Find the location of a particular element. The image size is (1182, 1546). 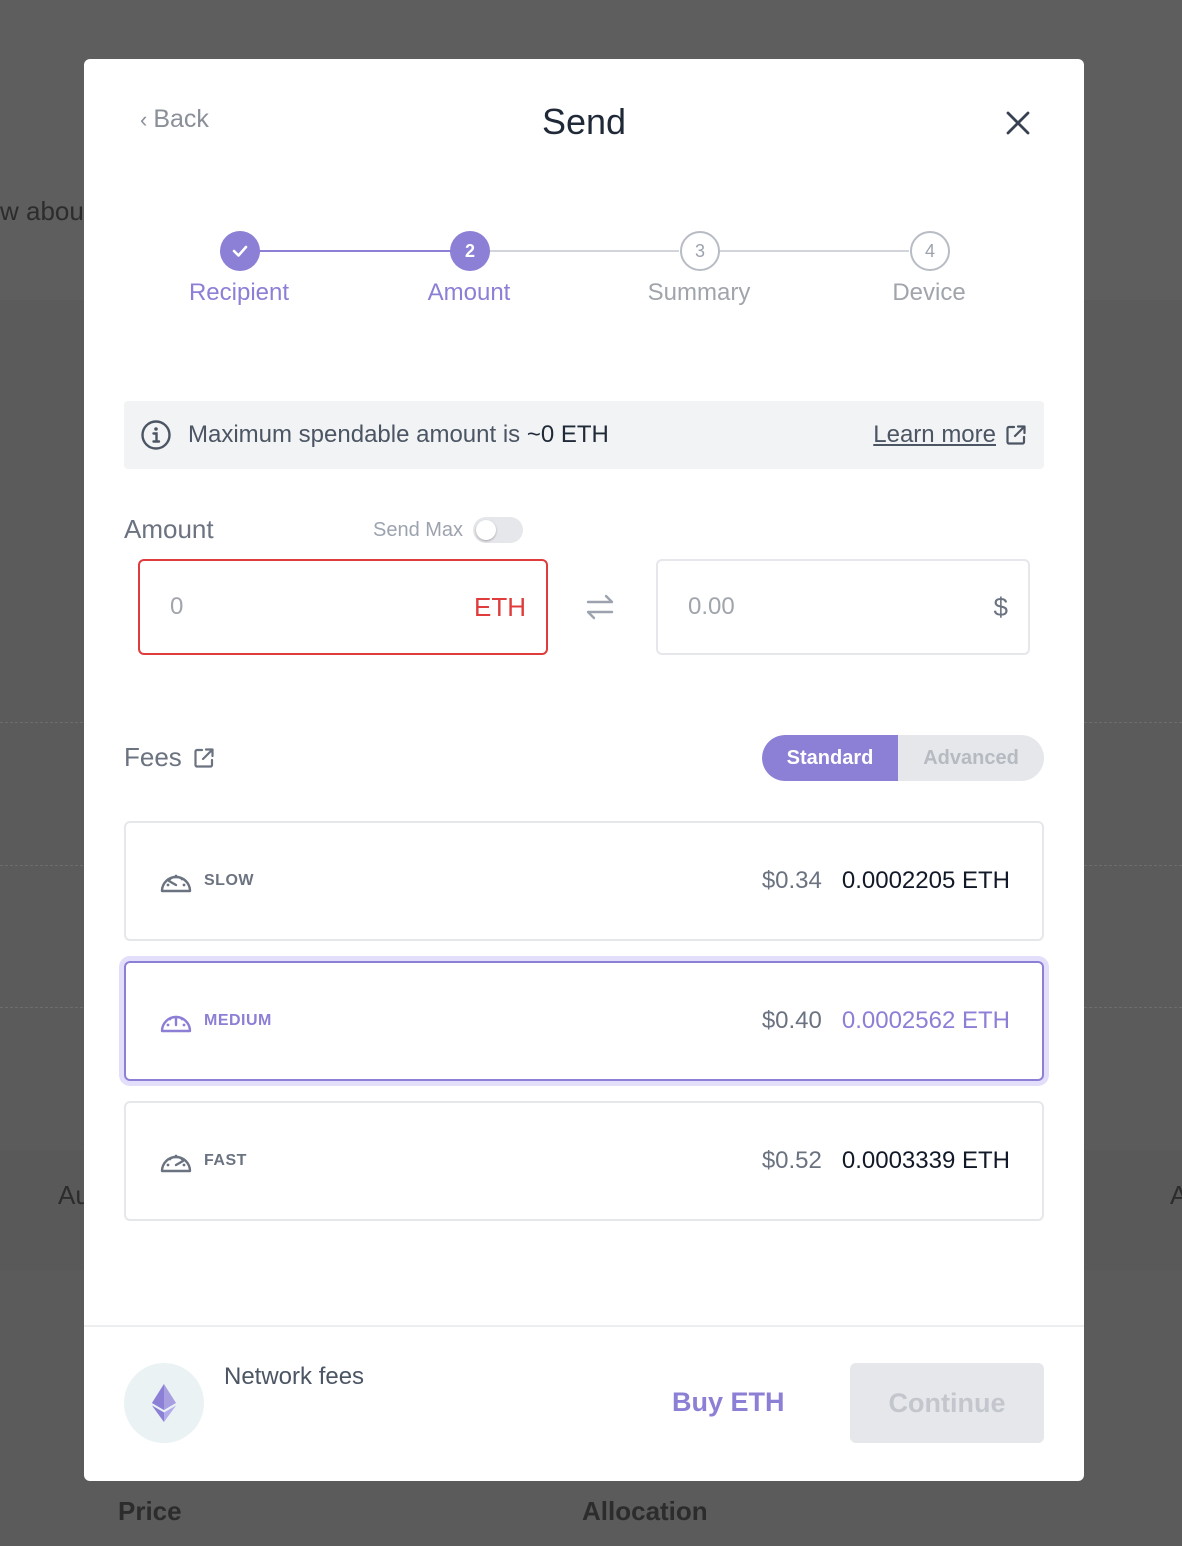

background-text-snippet: A is located at coordinates (1176, 1195).